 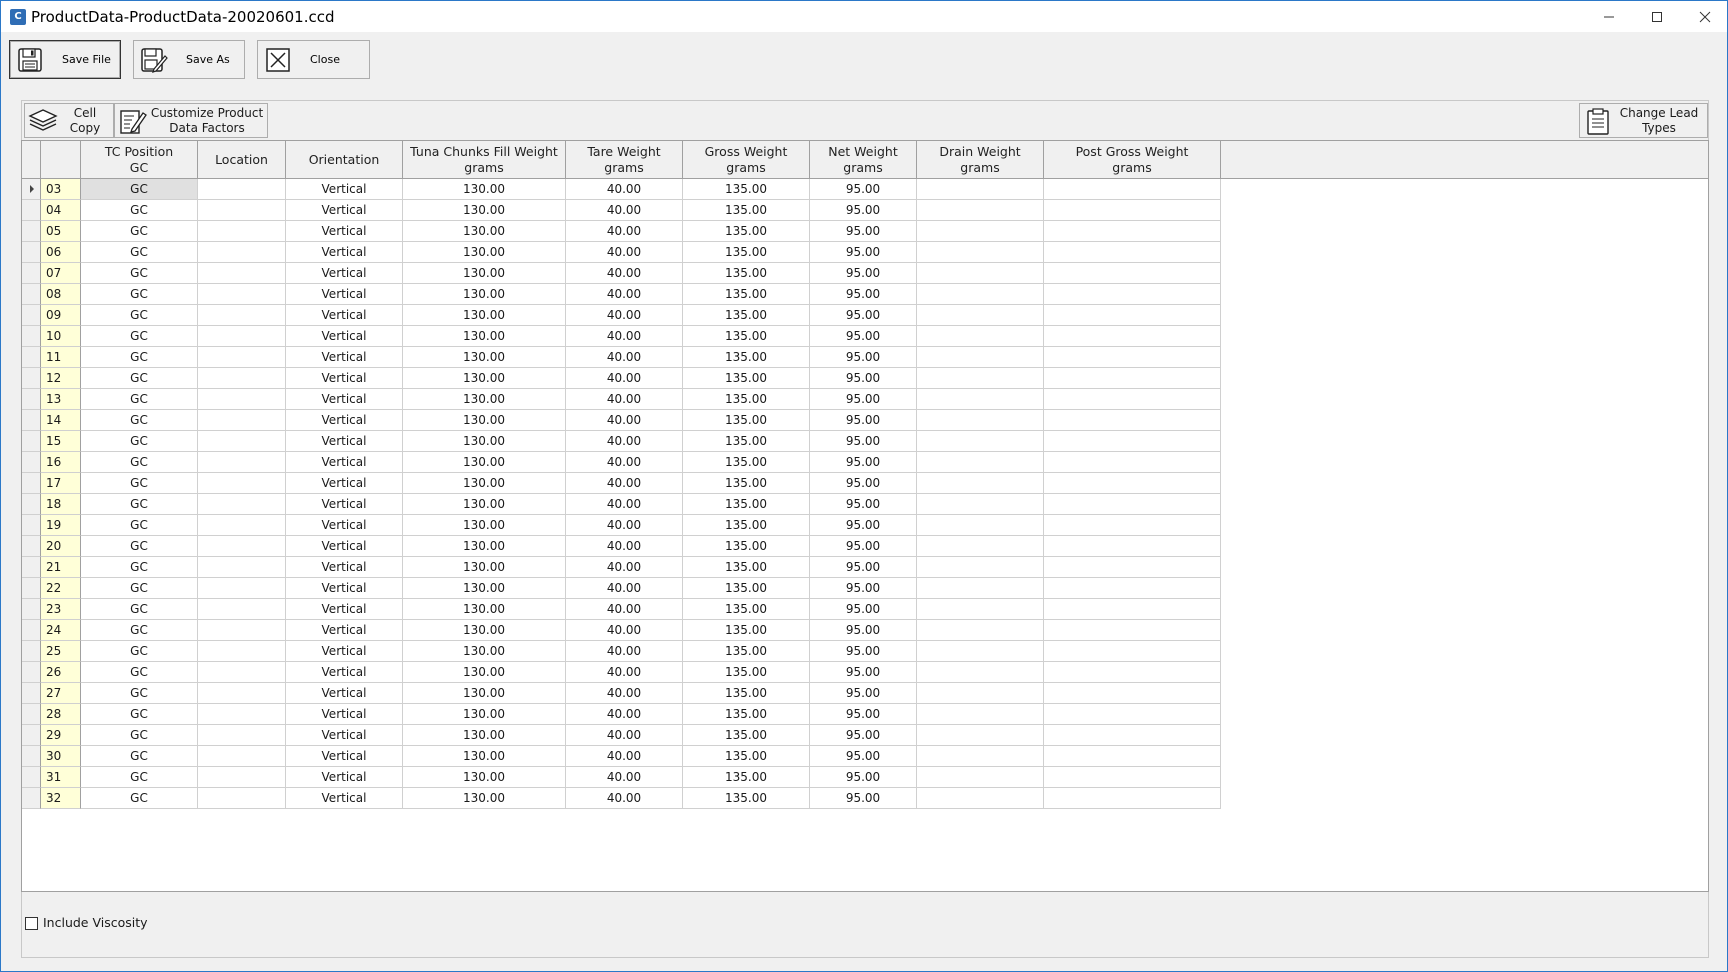 What do you see at coordinates (61, 567) in the screenshot?
I see `row-number: 21` at bounding box center [61, 567].